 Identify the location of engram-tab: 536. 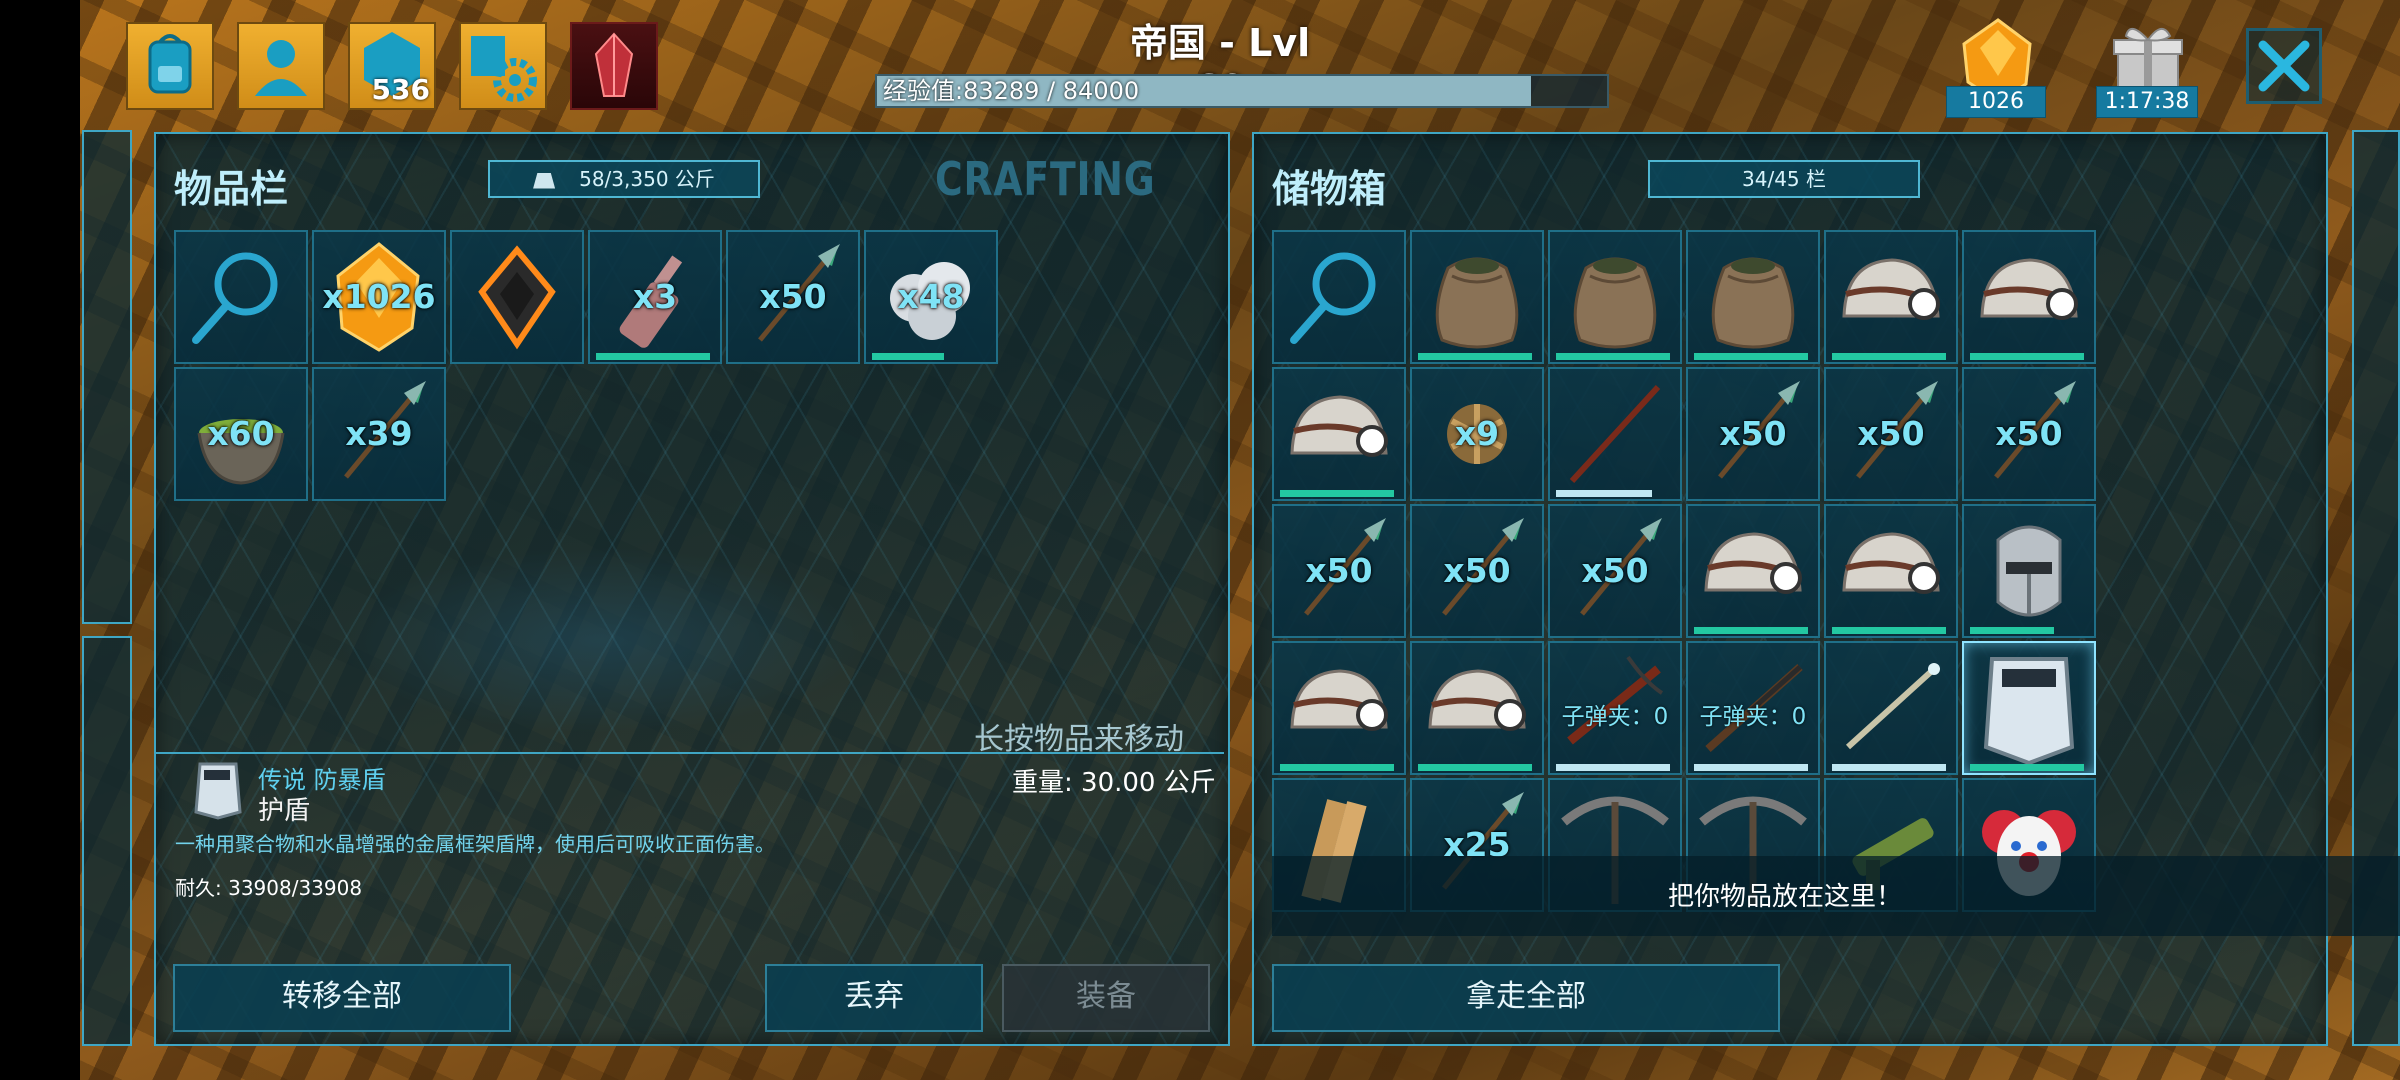
(392, 66).